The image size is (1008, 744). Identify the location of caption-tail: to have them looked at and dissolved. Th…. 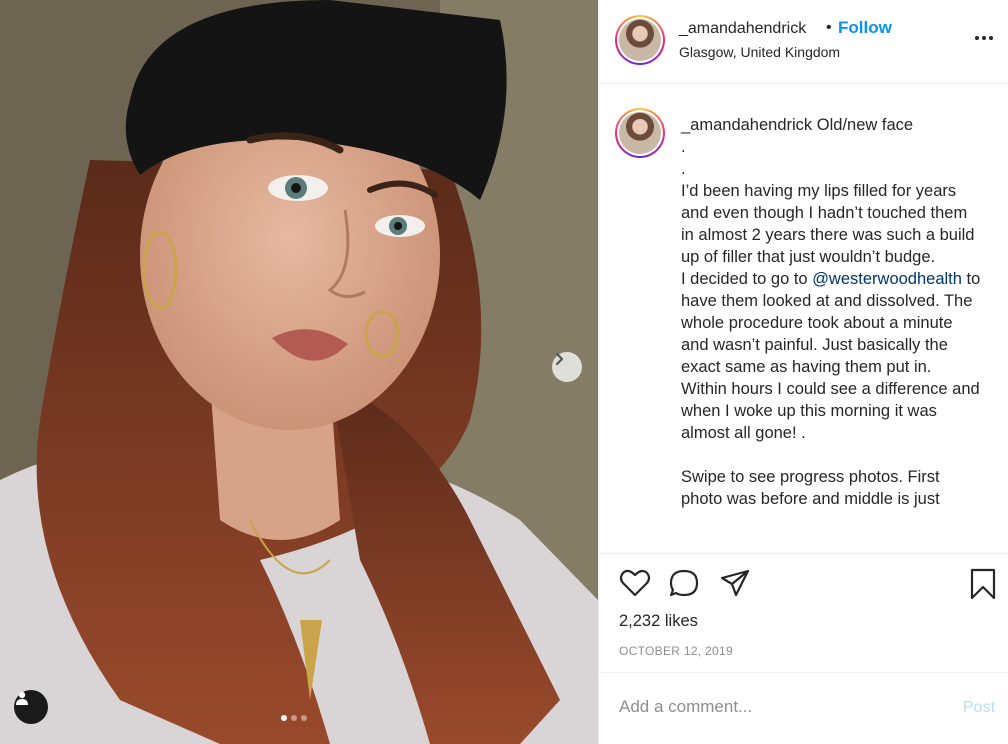
(831, 389).